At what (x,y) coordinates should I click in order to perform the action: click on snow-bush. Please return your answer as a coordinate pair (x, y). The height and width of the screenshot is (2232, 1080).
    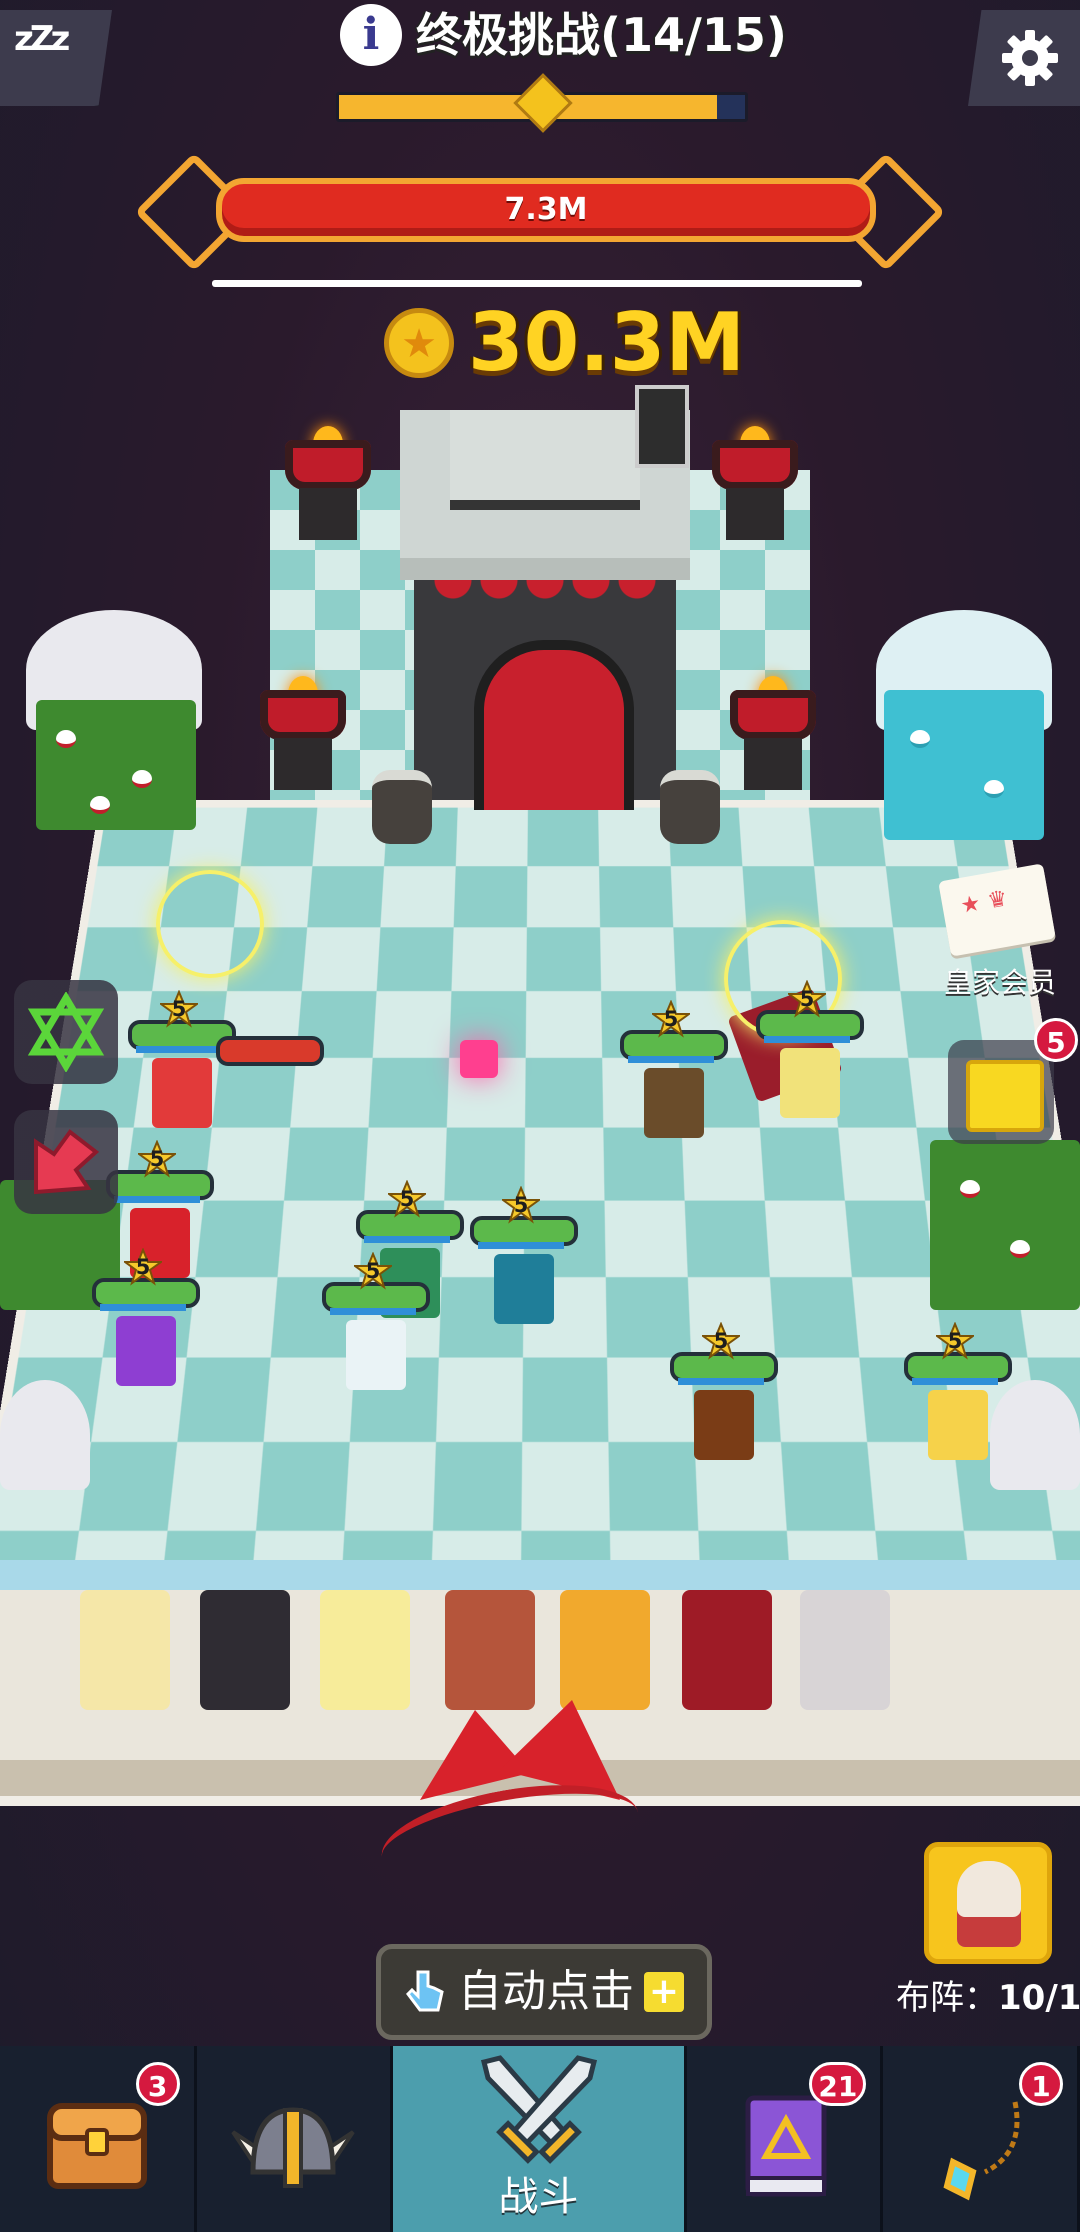
    Looking at the image, I should click on (45, 1435).